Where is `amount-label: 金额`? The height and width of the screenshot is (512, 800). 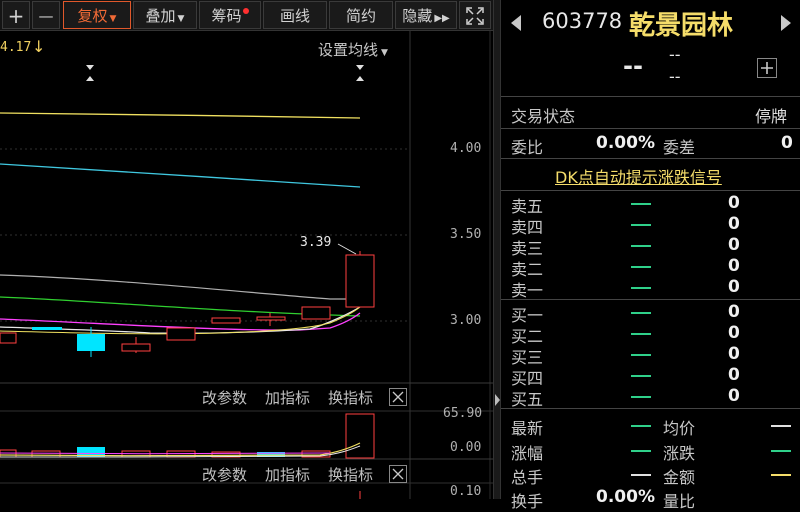 amount-label: 金额 is located at coordinates (679, 477).